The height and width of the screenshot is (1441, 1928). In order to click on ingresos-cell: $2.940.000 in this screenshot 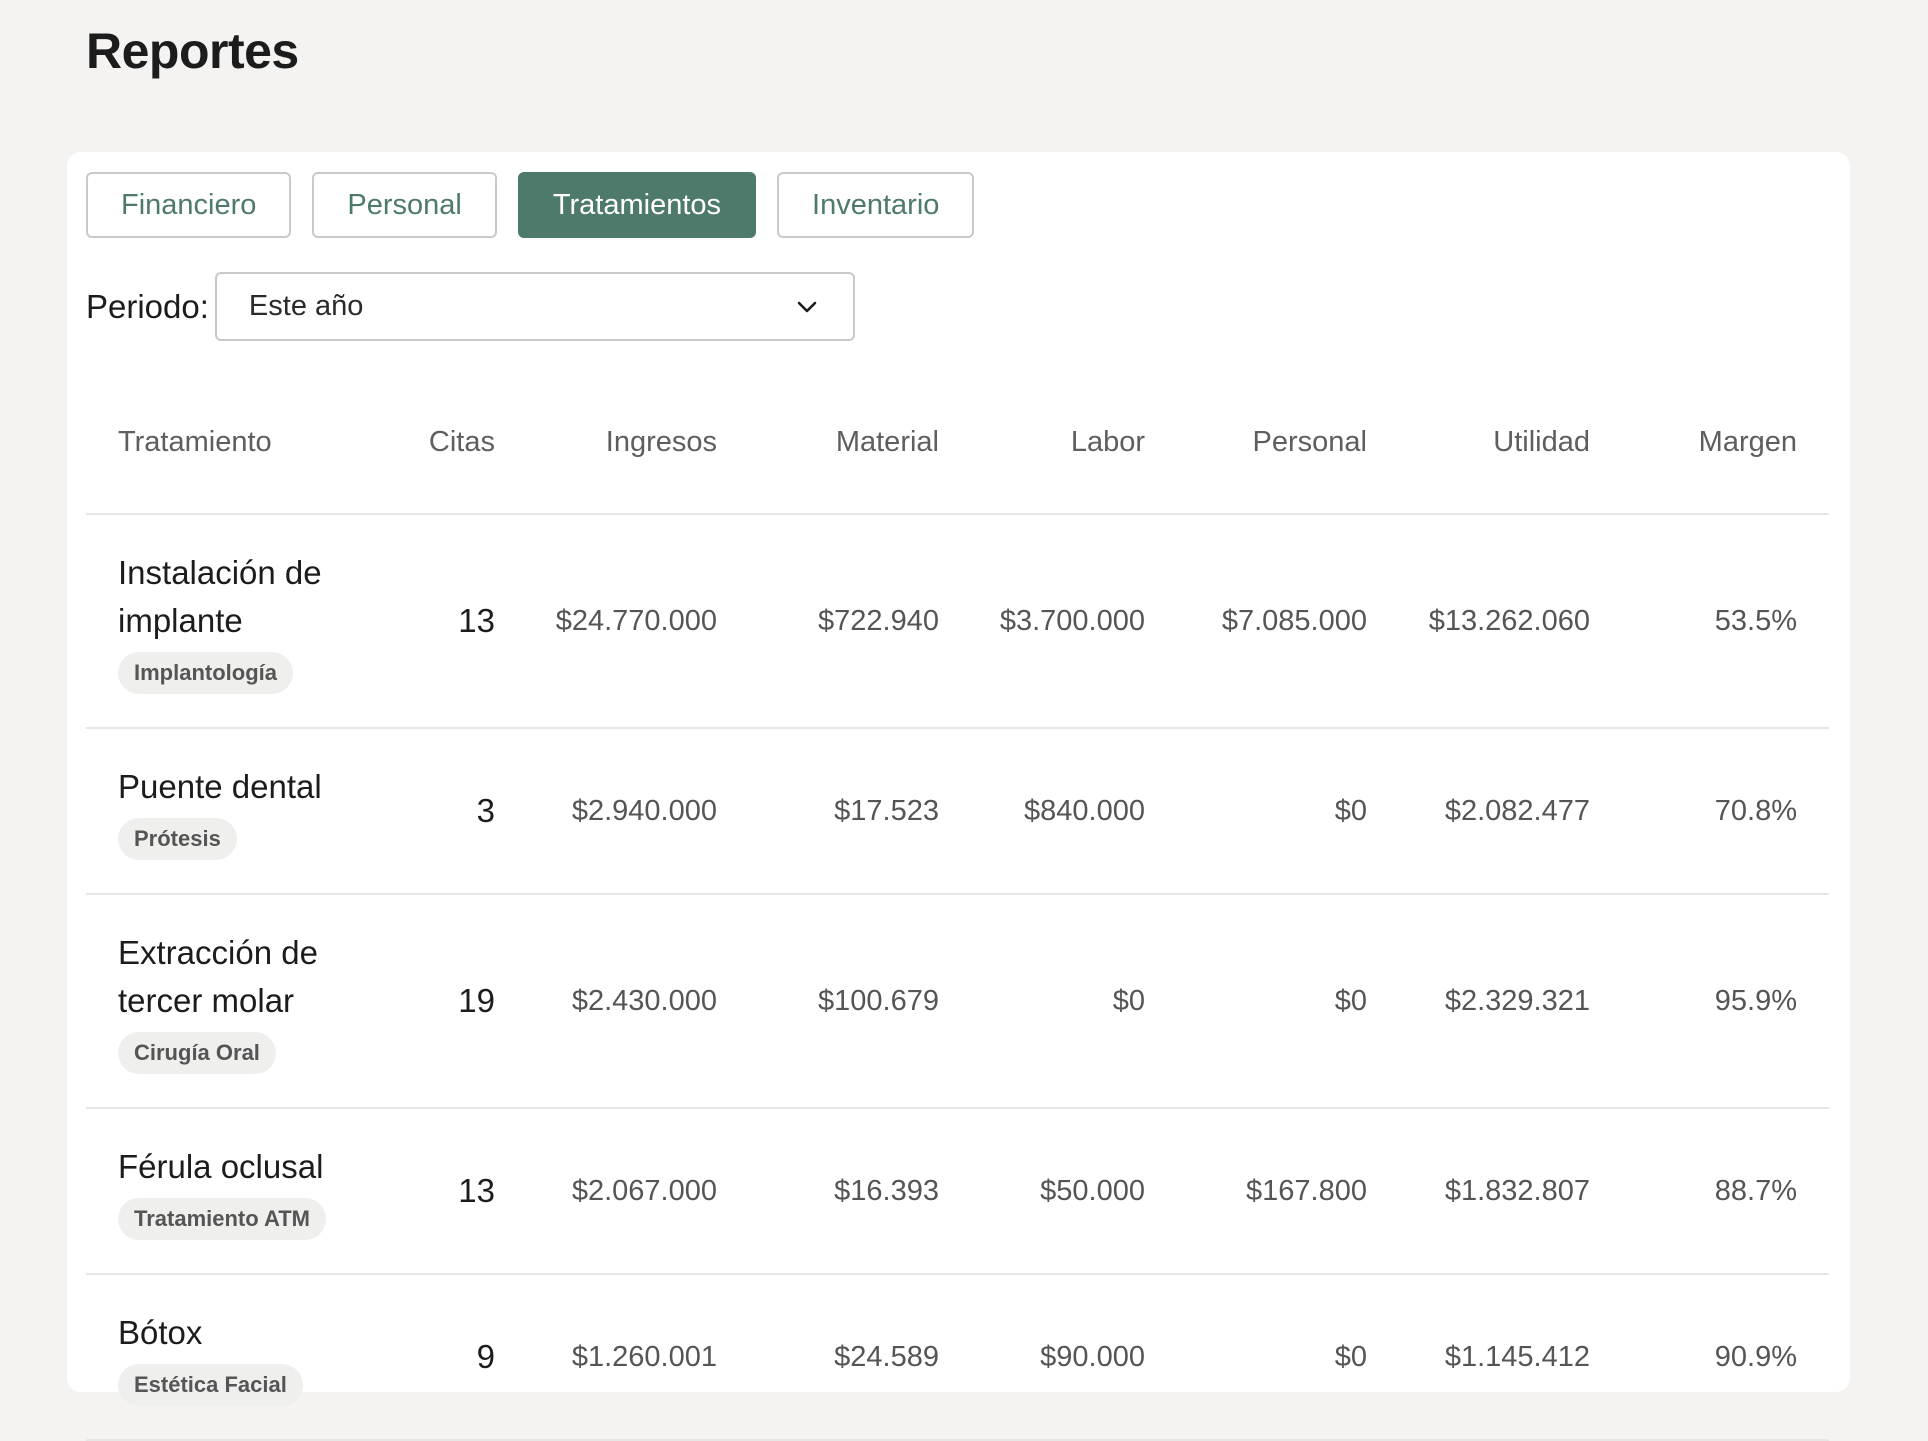, I will do `click(638, 811)`.